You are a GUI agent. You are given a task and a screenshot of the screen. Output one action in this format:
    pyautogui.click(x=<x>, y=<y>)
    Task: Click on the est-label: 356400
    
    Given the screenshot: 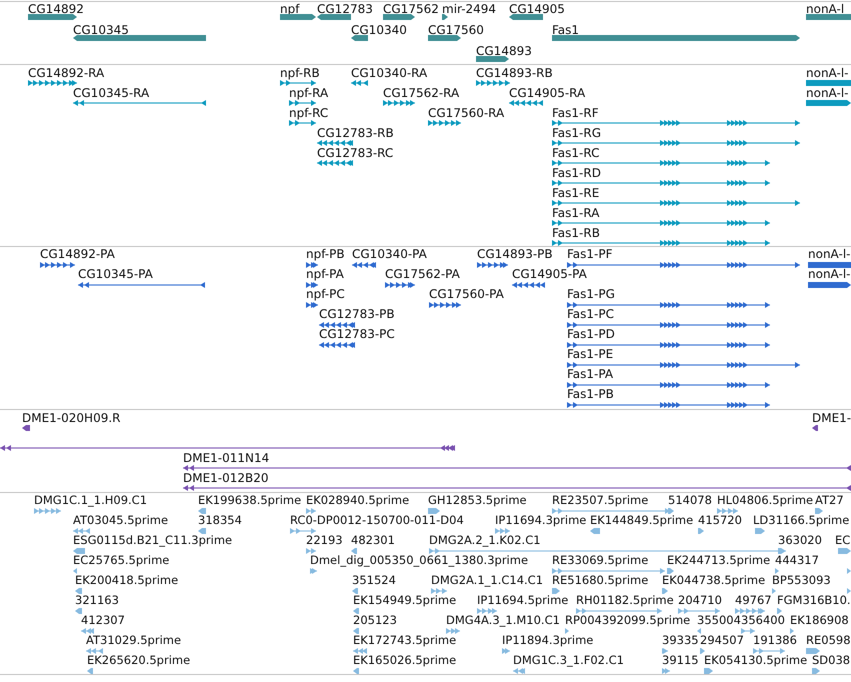 What is the action you would take?
    pyautogui.click(x=763, y=620)
    